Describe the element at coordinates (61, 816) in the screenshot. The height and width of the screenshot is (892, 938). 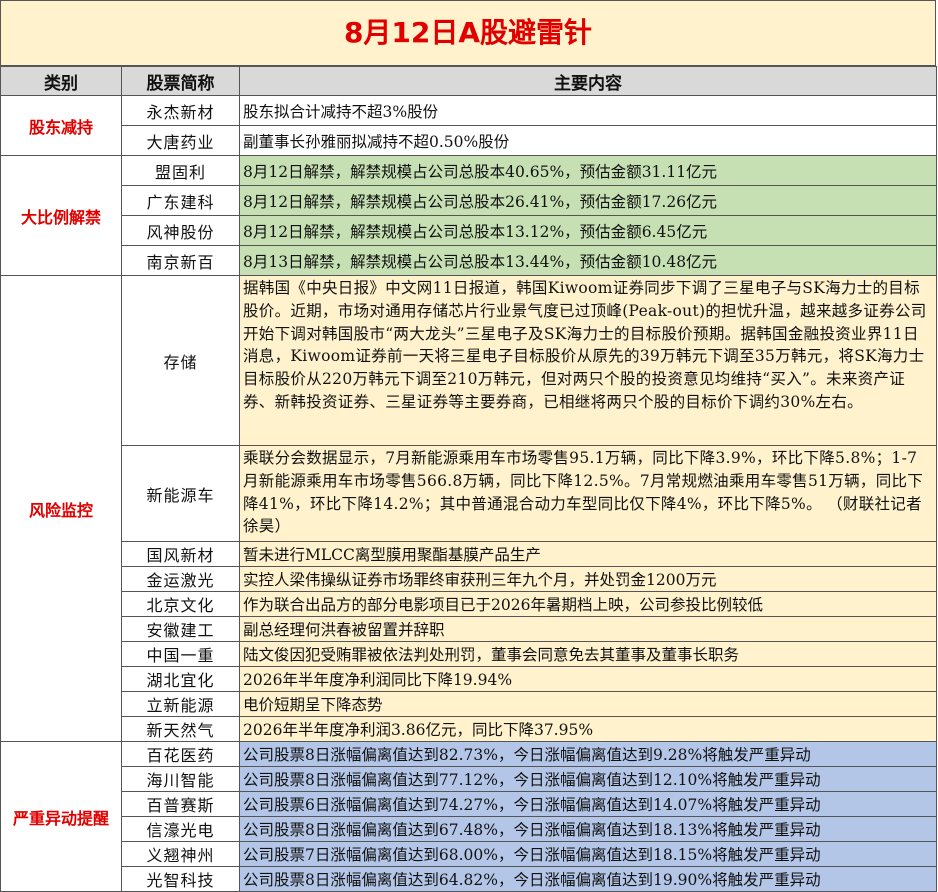
I see `category-cell: 严重异动提醒` at that location.